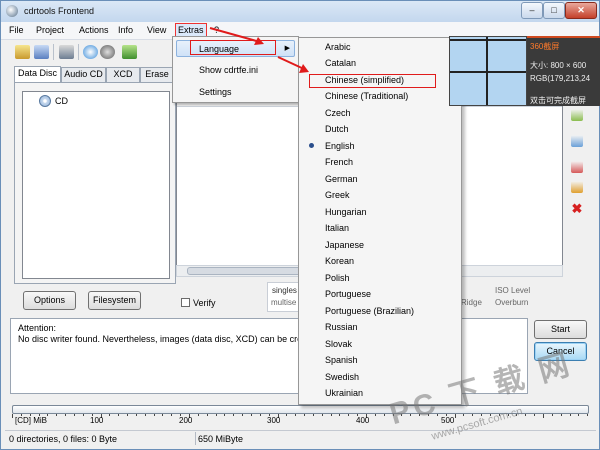 The width and height of the screenshot is (600, 450). What do you see at coordinates (346, 212) in the screenshot?
I see `language-option: Hungarian` at bounding box center [346, 212].